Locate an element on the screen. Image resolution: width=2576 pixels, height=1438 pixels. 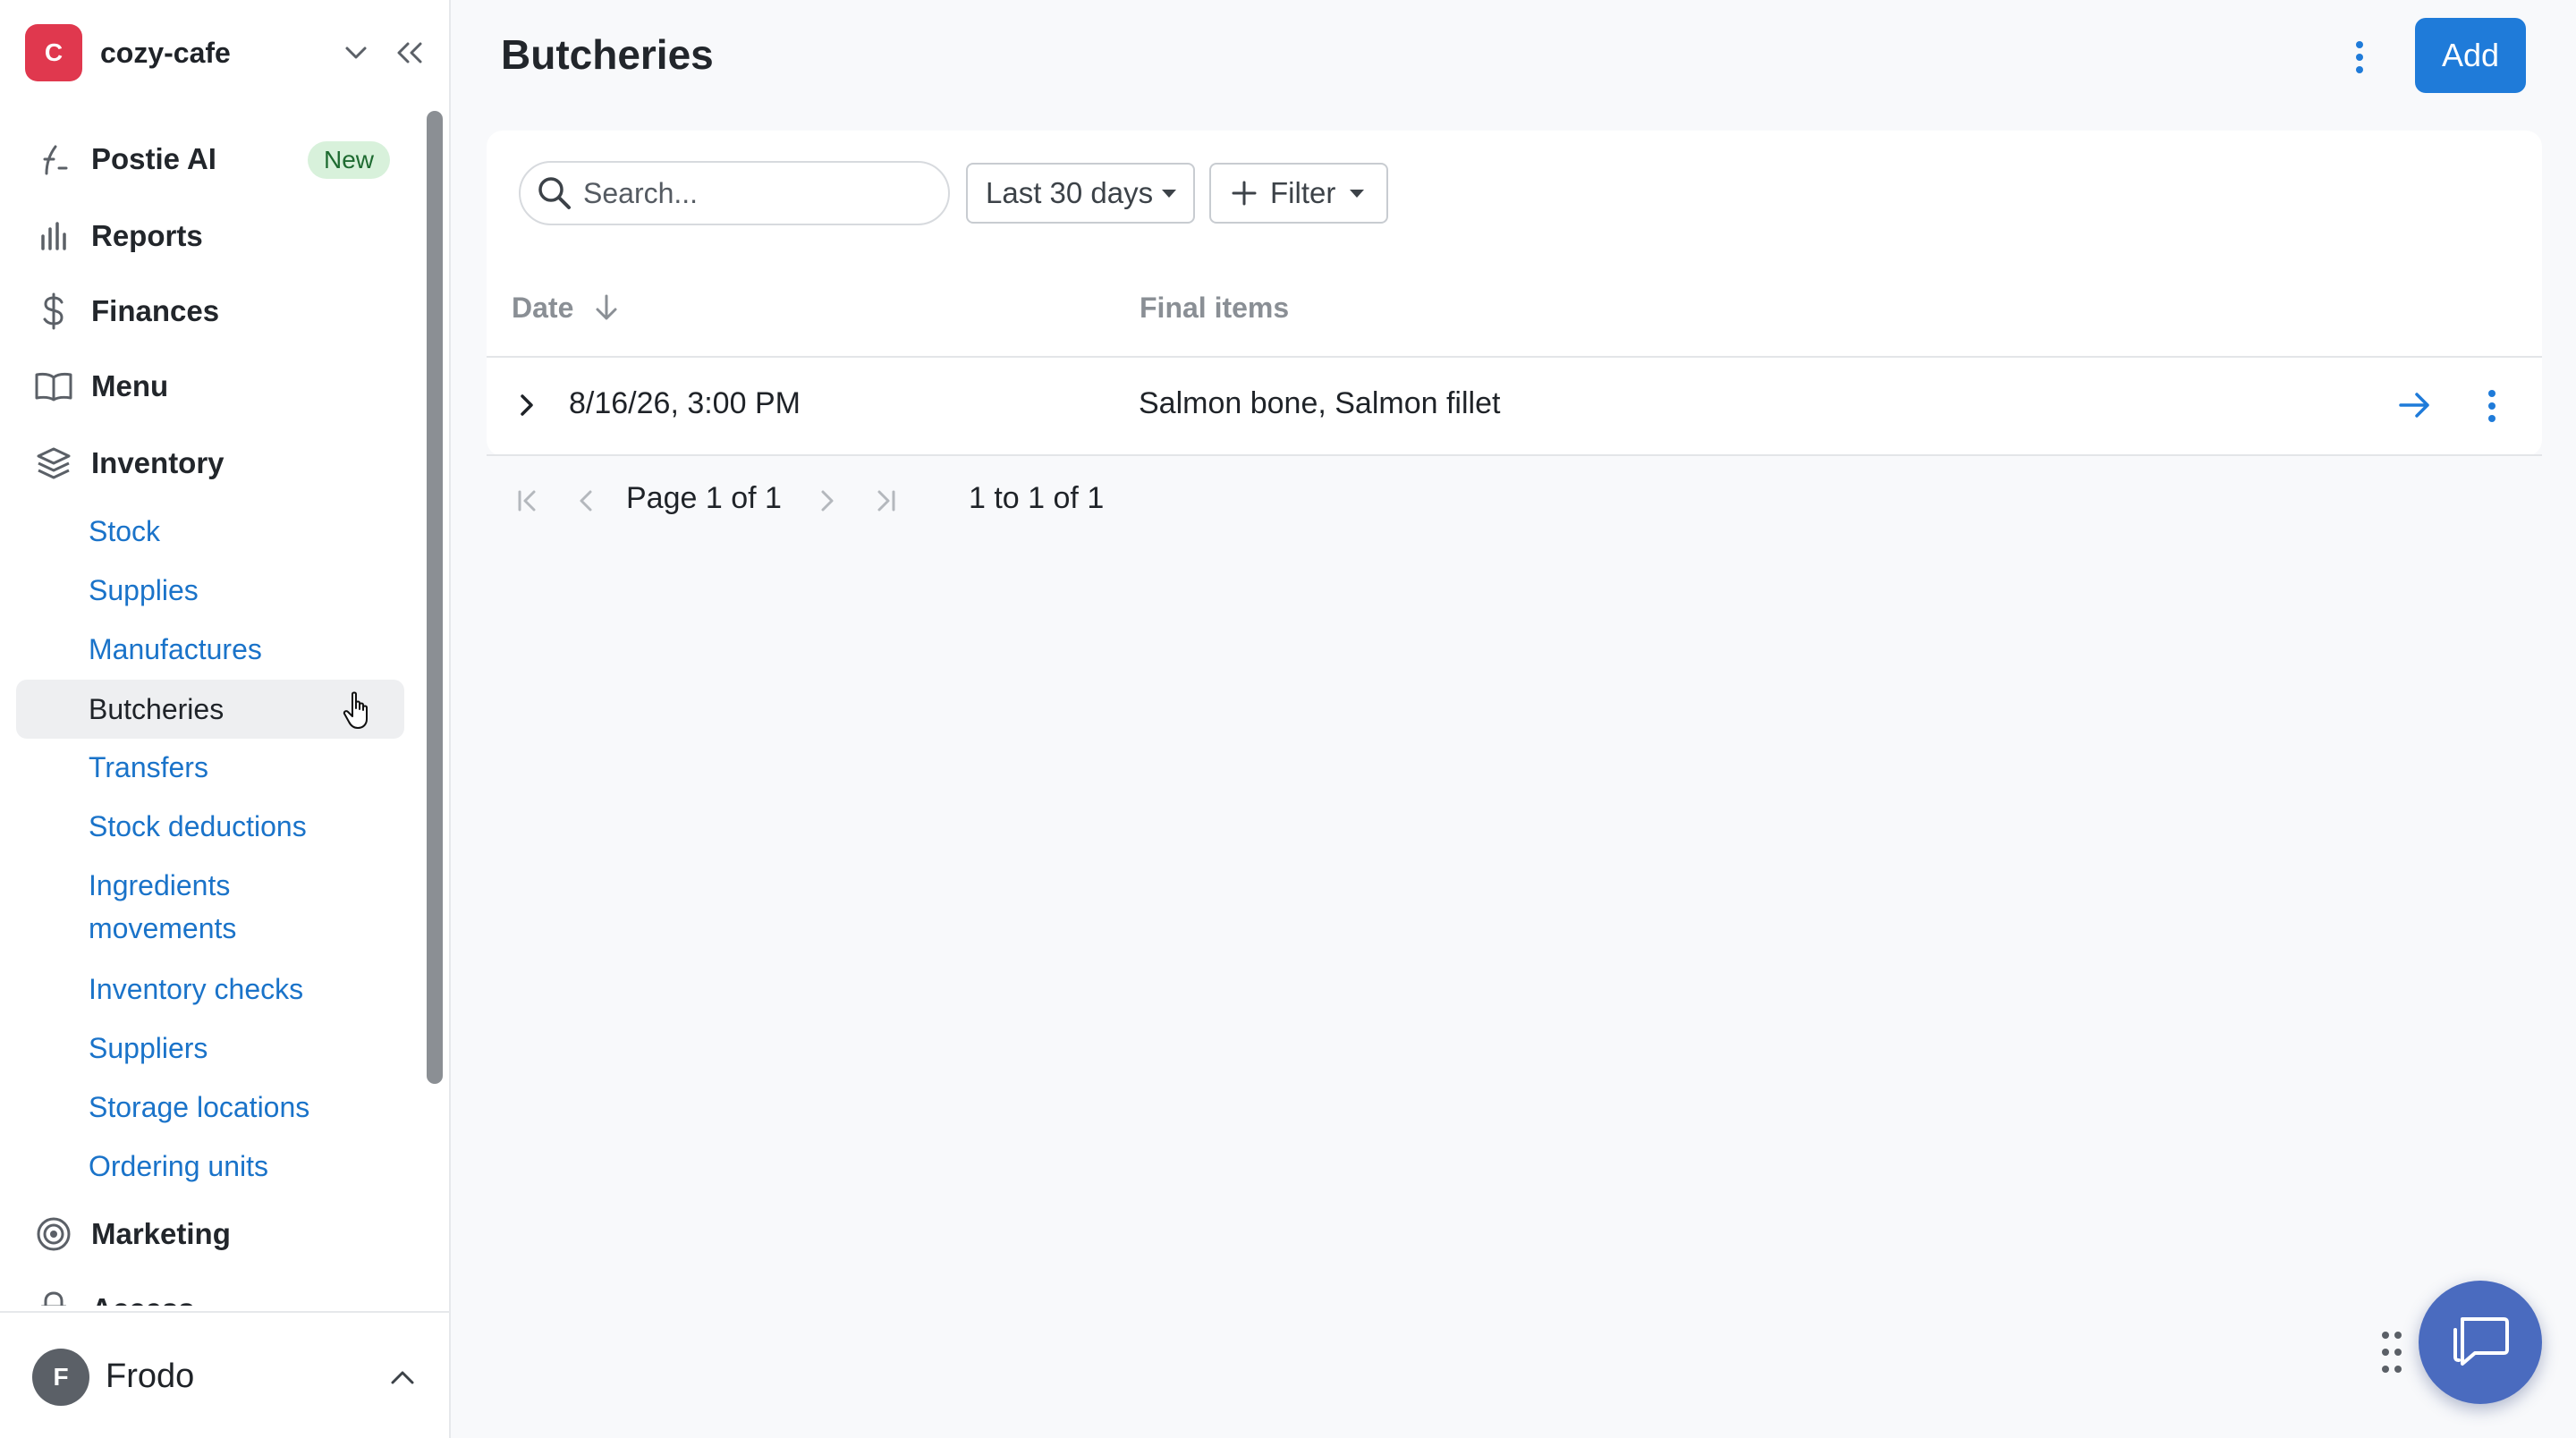
sidebar-item-finances: Finances is located at coordinates (211, 311).